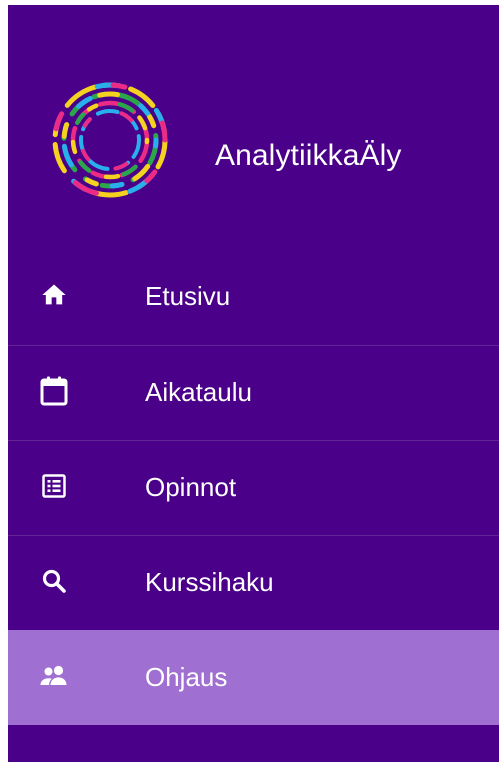 The width and height of the screenshot is (501, 772). Describe the element at coordinates (54, 581) in the screenshot. I see `search-icon` at that location.